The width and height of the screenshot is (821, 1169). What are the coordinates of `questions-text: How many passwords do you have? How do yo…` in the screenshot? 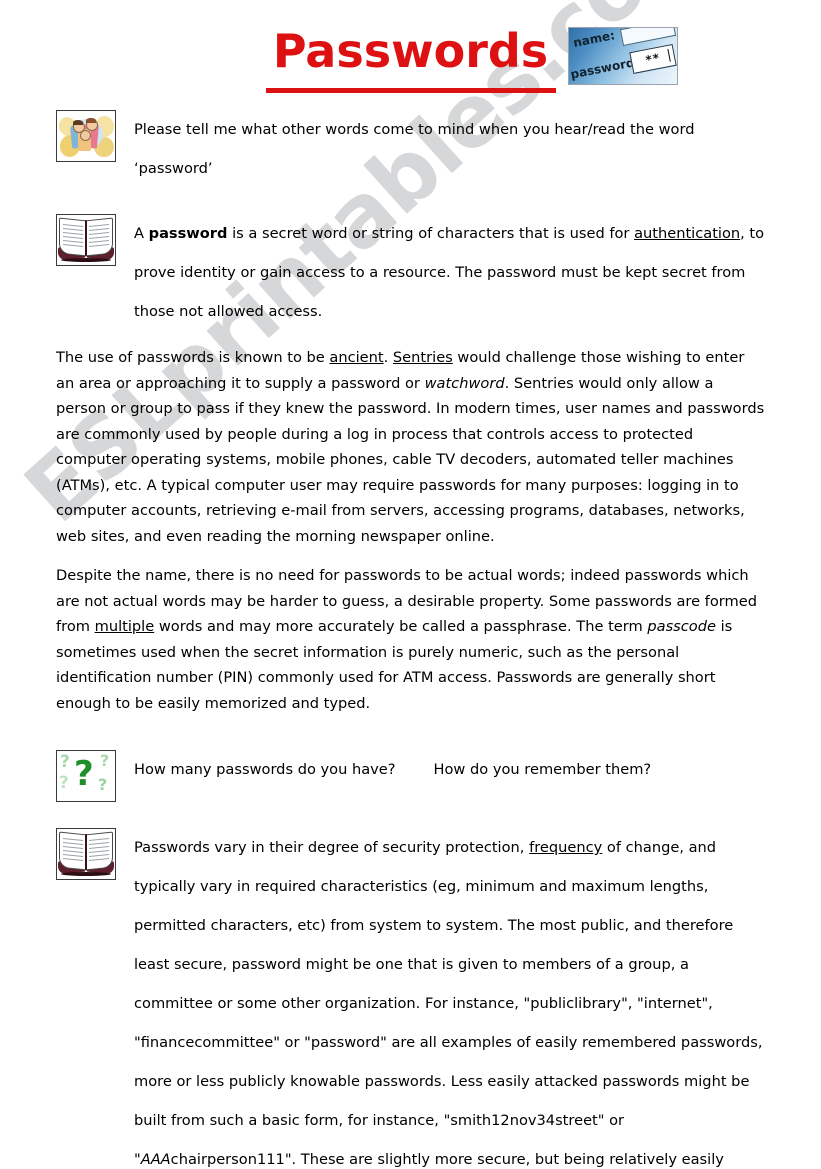 It's located at (410, 769).